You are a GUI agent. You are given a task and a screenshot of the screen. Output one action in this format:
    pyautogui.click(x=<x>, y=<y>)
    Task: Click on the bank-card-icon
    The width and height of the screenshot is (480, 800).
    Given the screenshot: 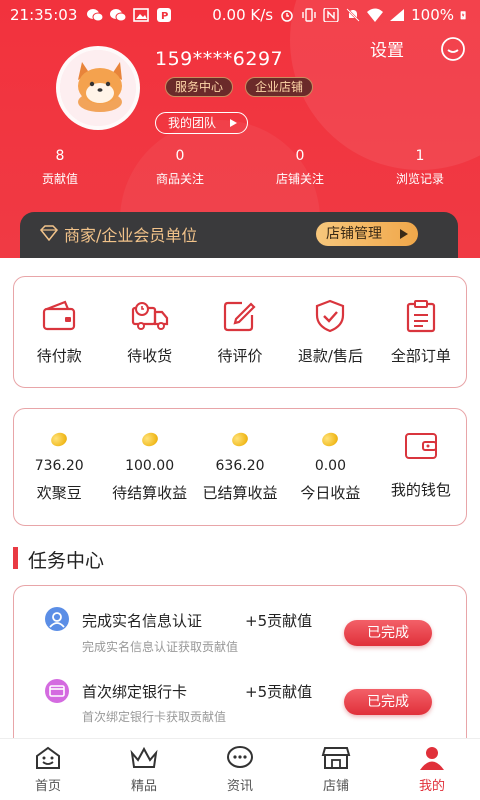 What is the action you would take?
    pyautogui.click(x=57, y=691)
    